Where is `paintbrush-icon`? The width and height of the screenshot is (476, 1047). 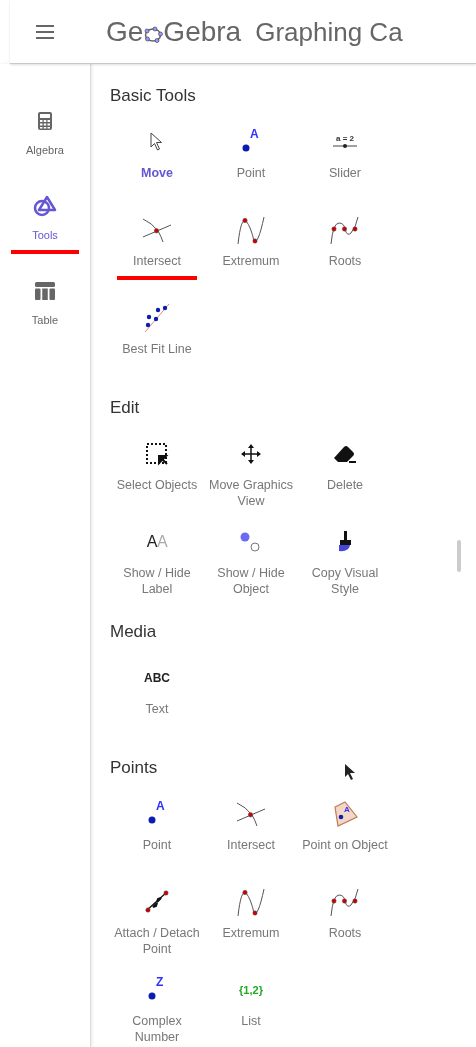
paintbrush-icon is located at coordinates (345, 542).